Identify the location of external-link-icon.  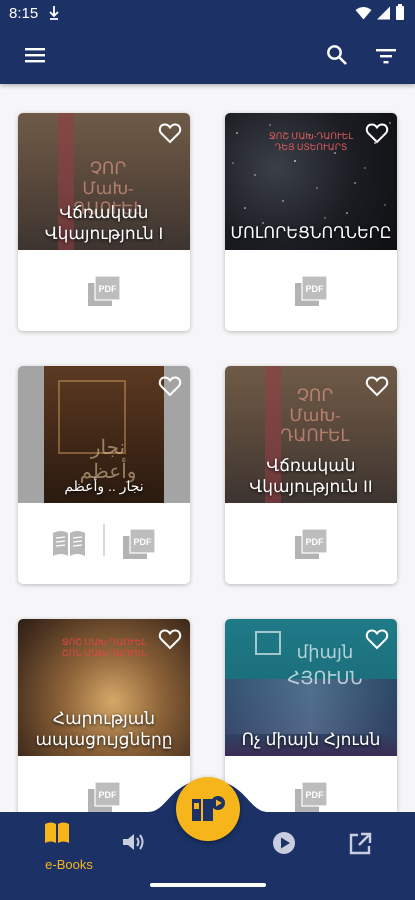
(360, 846).